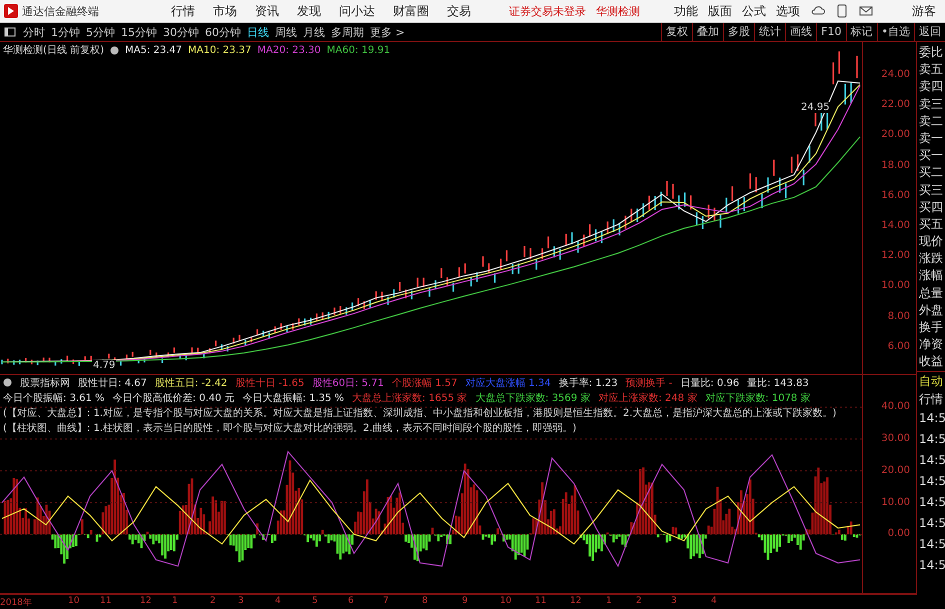  What do you see at coordinates (931, 190) in the screenshot?
I see `quote-field-label: 买三` at bounding box center [931, 190].